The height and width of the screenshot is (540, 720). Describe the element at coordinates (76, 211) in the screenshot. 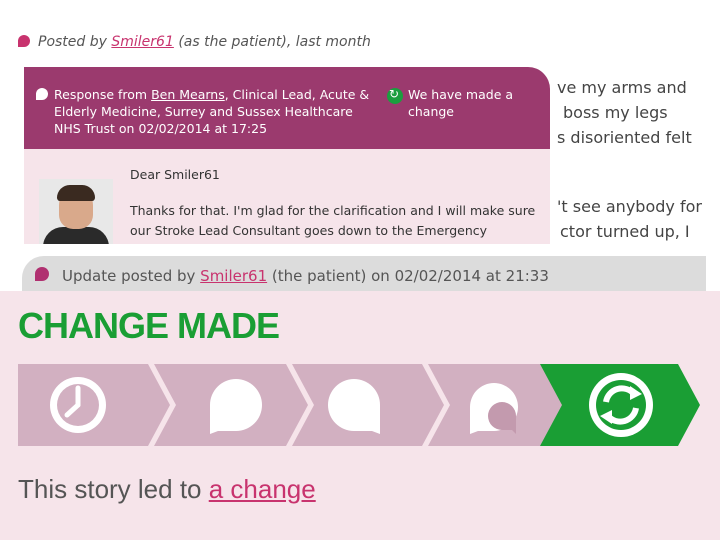

I see `avatar` at that location.